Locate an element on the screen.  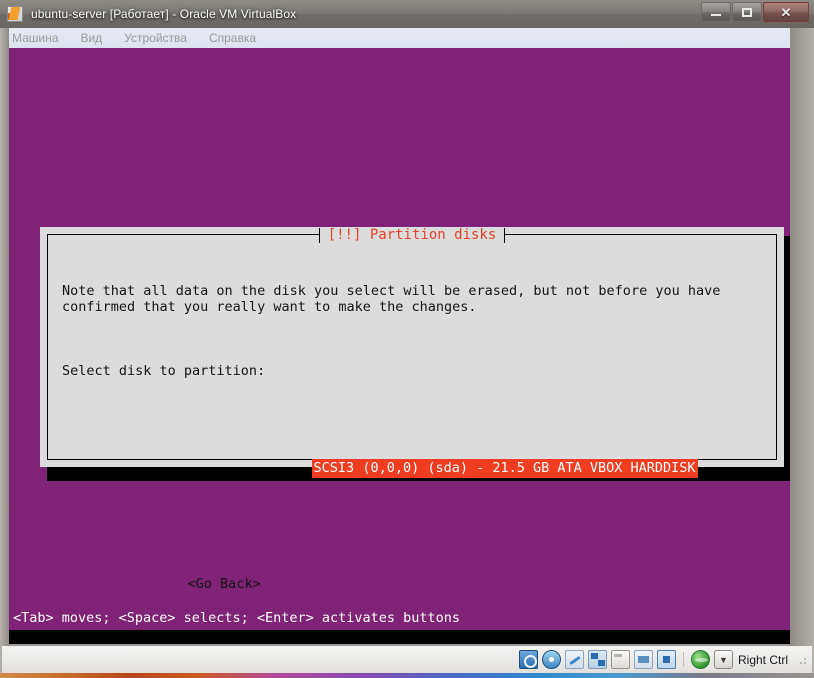
guest-bottom-bar is located at coordinates (399, 637).